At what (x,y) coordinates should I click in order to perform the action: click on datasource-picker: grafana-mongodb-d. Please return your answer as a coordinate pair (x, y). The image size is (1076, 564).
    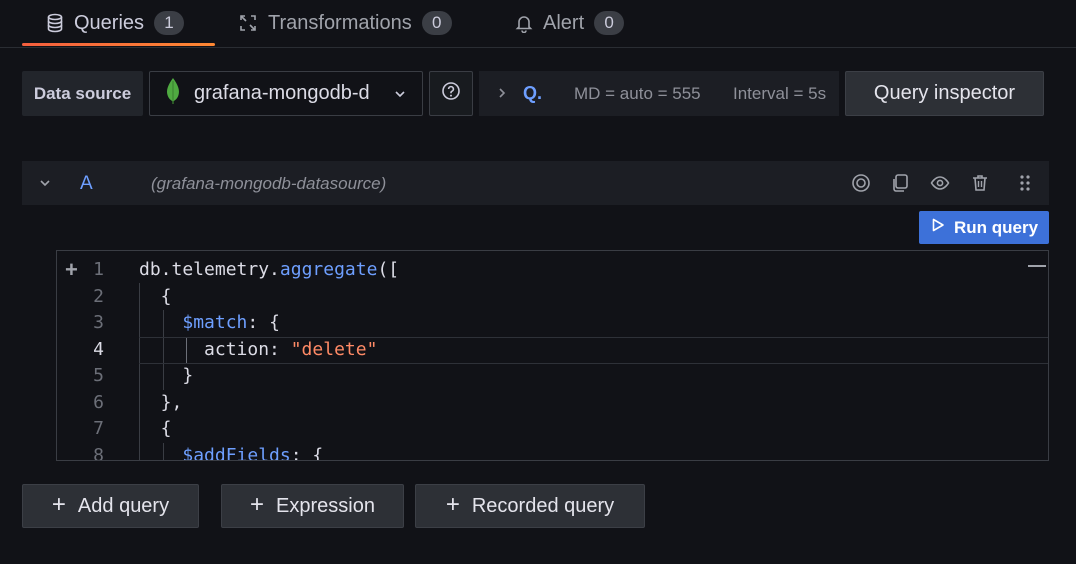
    Looking at the image, I should click on (286, 93).